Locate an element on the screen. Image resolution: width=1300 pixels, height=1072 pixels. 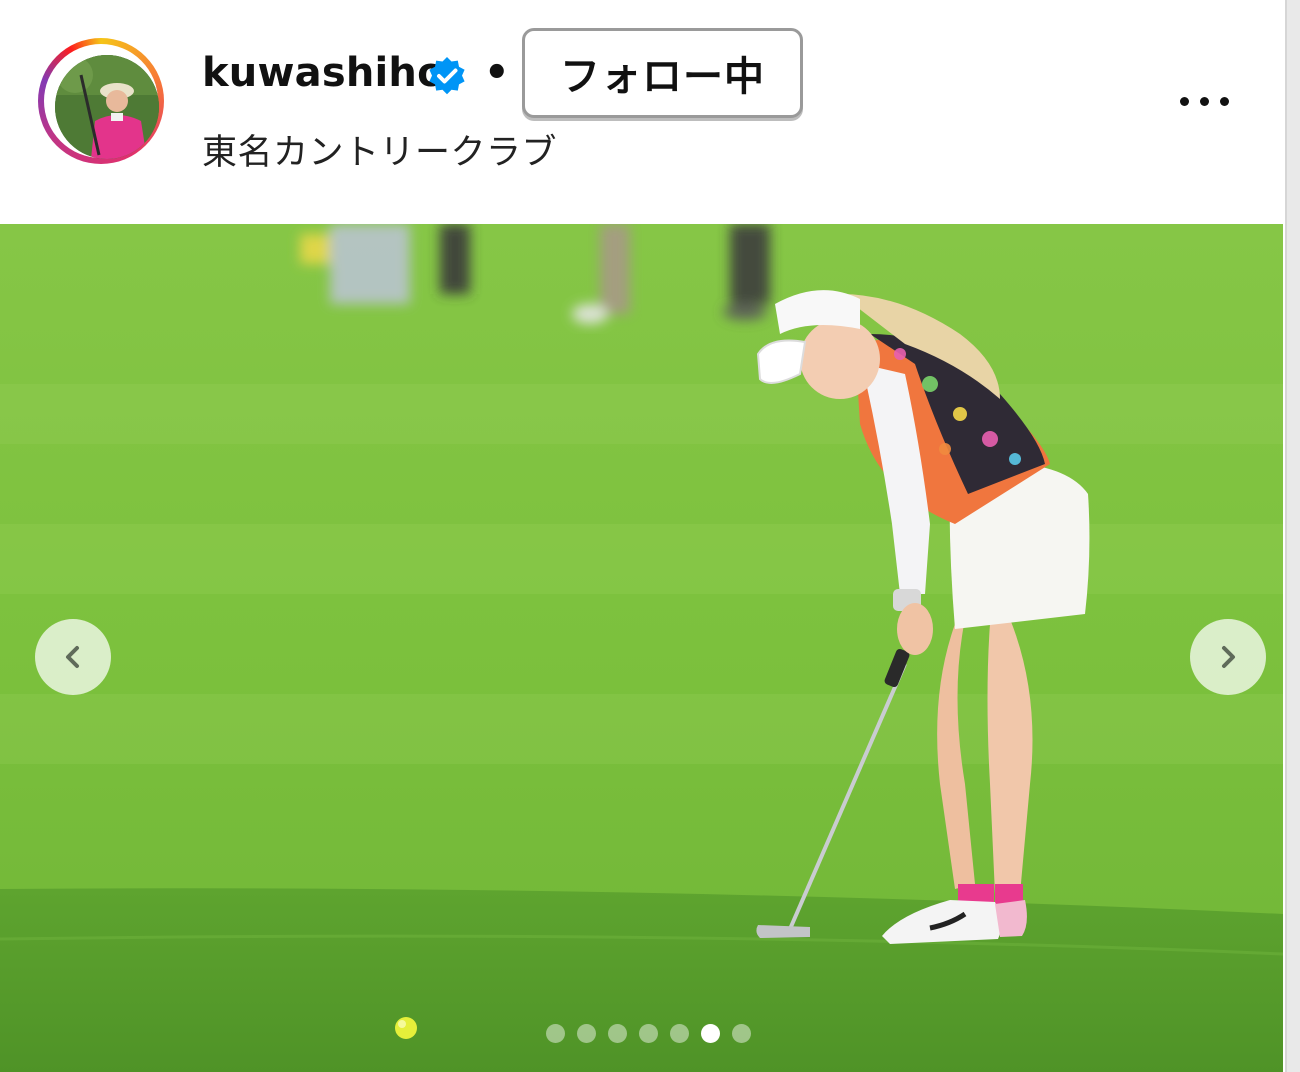
avatar-image is located at coordinates (107, 107).